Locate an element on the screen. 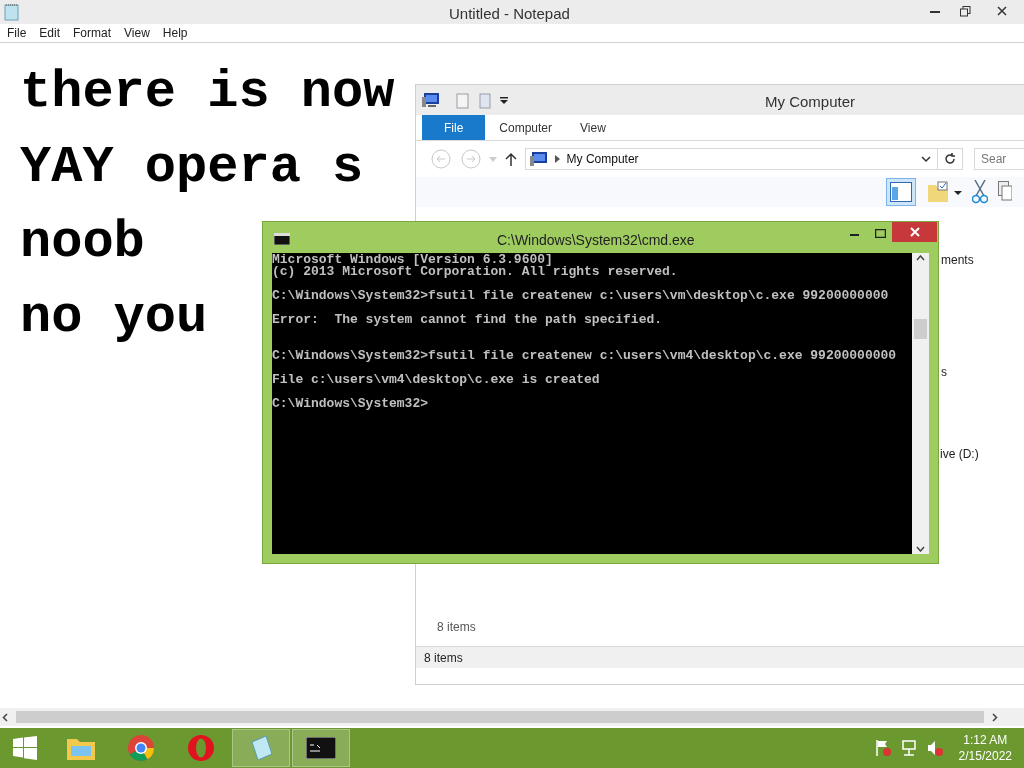 This screenshot has width=1024, height=768. refresh-icon is located at coordinates (949, 159).